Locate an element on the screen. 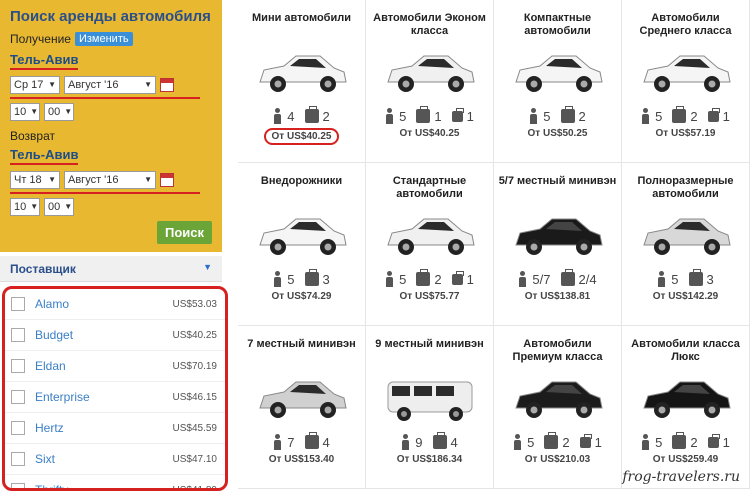  supplier-item: Sixt US$47.10 is located at coordinates (115, 459).